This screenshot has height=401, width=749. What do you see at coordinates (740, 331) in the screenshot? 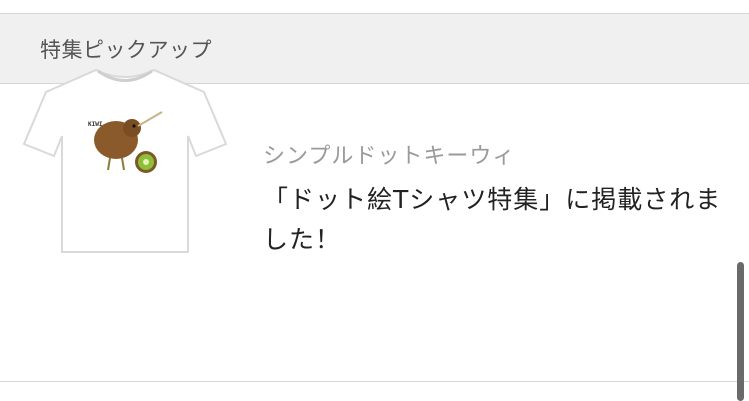
I see `scrollbar` at bounding box center [740, 331].